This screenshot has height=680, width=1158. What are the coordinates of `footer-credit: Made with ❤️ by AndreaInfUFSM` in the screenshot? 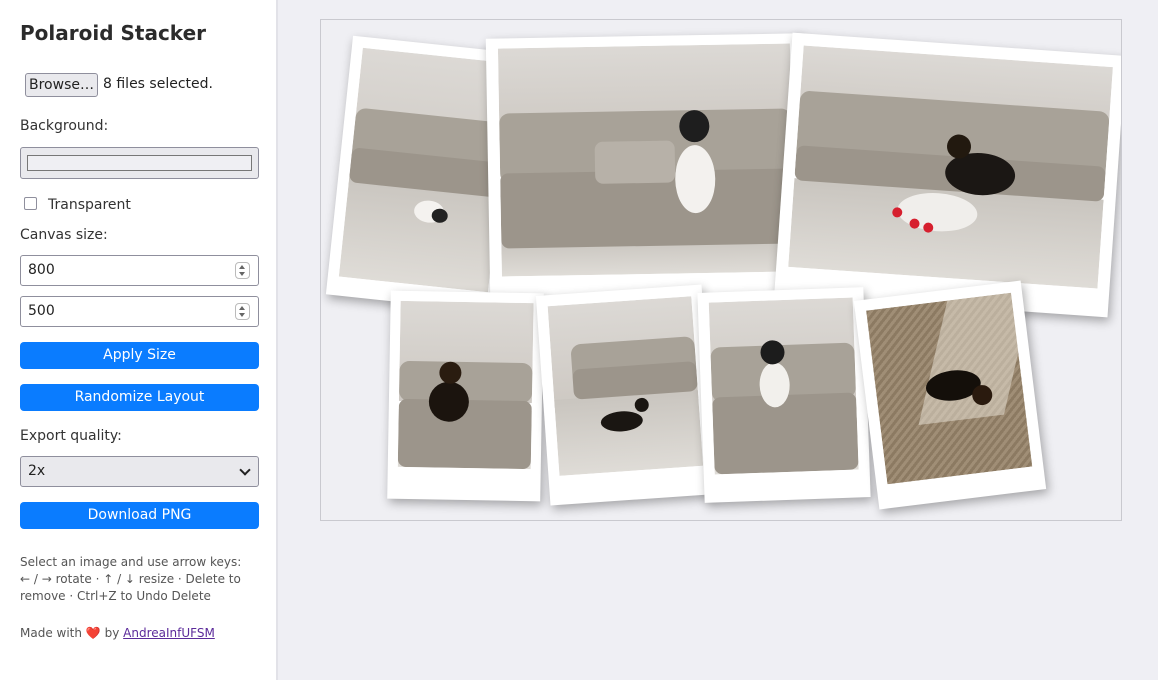 It's located at (117, 633).